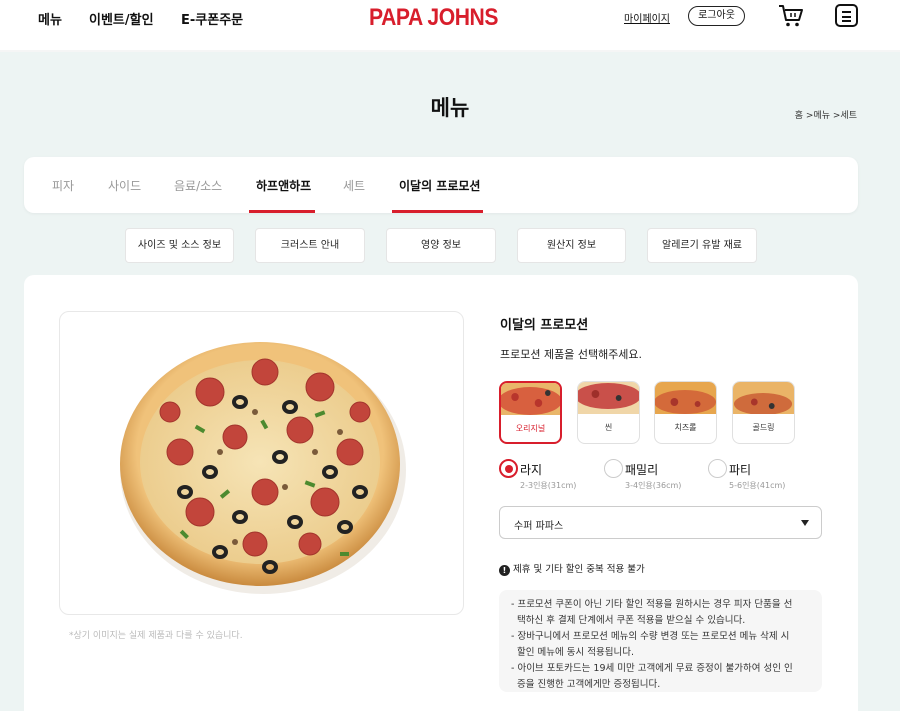 This screenshot has width=900, height=711. I want to click on crust-option-original: 오리지널, so click(530, 412).